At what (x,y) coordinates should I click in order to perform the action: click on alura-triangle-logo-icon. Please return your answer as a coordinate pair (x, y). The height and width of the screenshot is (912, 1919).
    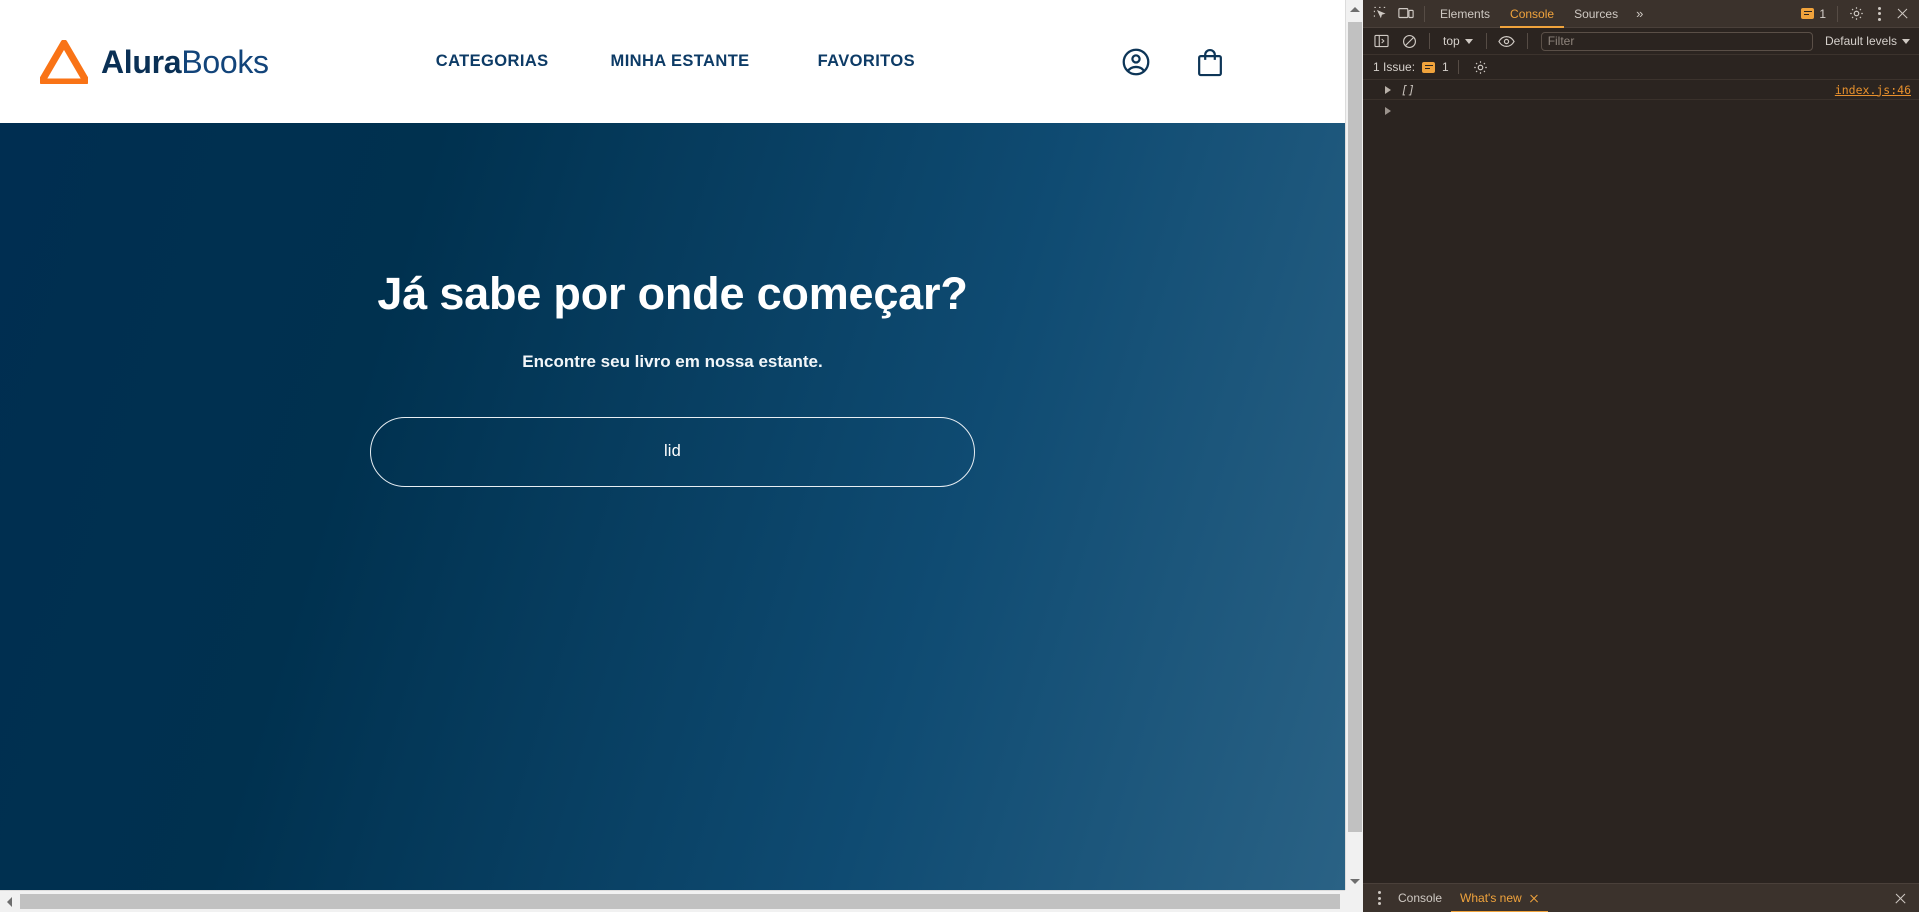
    Looking at the image, I should click on (64, 61).